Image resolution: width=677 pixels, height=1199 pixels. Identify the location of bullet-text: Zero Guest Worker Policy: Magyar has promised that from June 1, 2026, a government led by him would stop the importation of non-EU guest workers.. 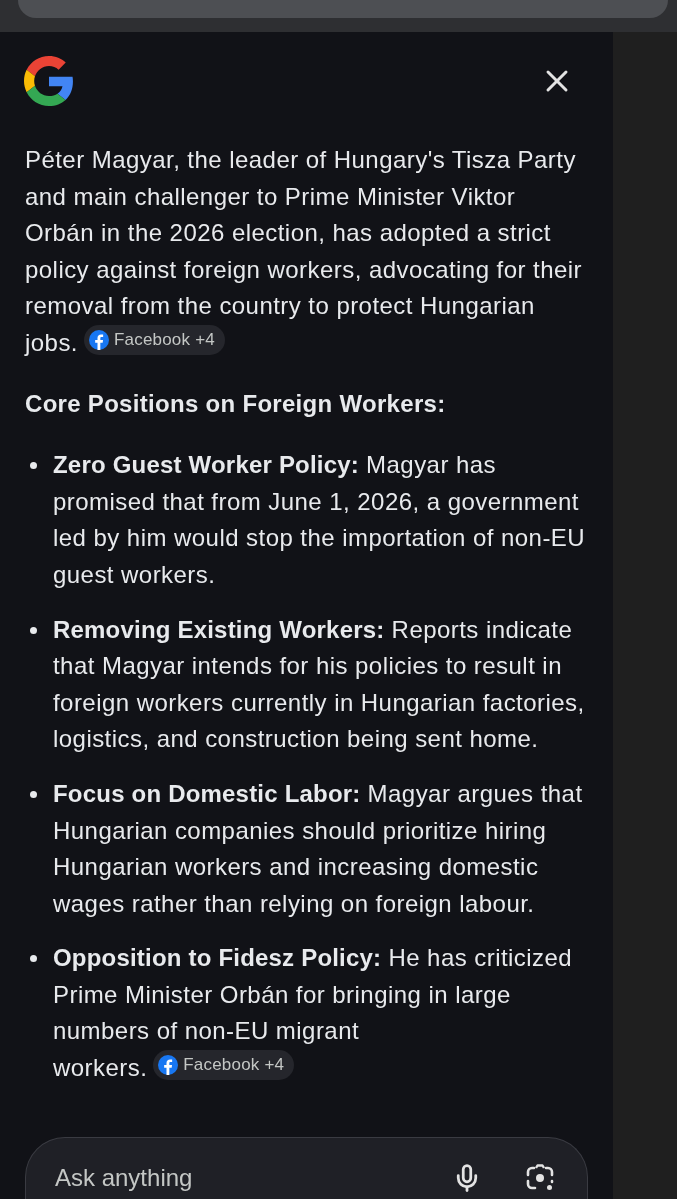
(320, 520).